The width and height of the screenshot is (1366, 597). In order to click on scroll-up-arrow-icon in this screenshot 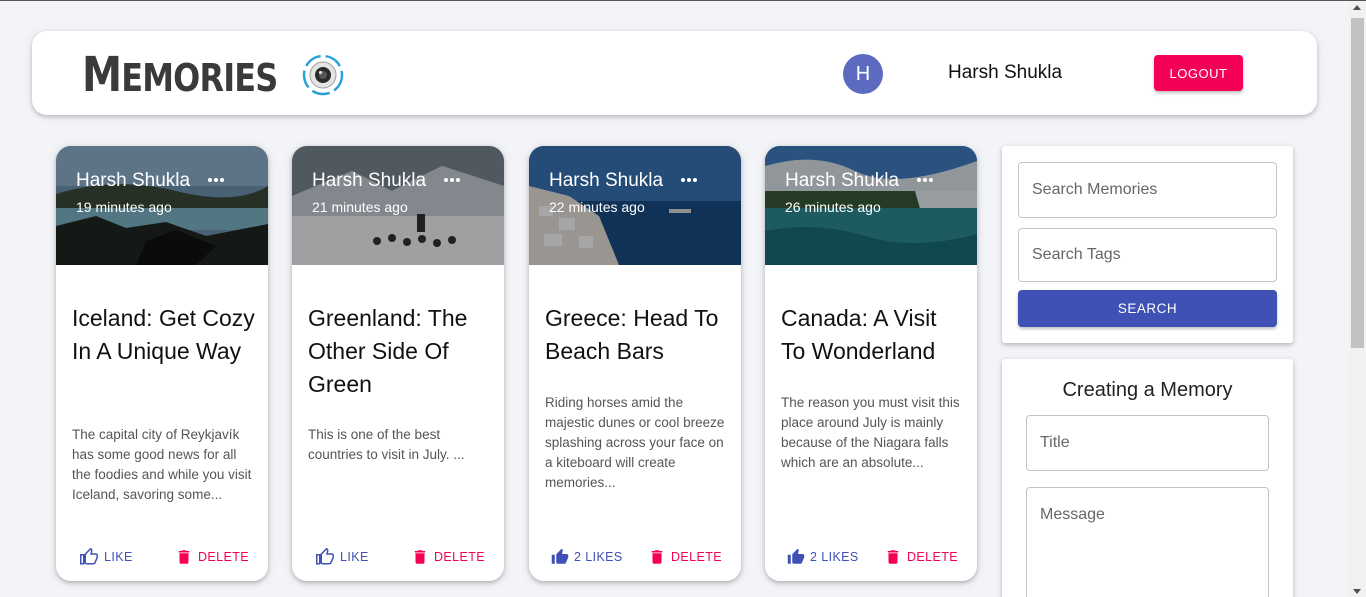, I will do `click(1357, 7)`.